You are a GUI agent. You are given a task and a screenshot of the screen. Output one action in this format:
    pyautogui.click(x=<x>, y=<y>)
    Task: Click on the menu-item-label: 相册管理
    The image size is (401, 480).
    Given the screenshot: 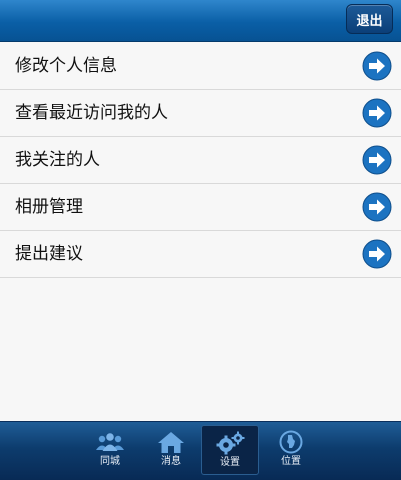 What is the action you would take?
    pyautogui.click(x=49, y=207)
    